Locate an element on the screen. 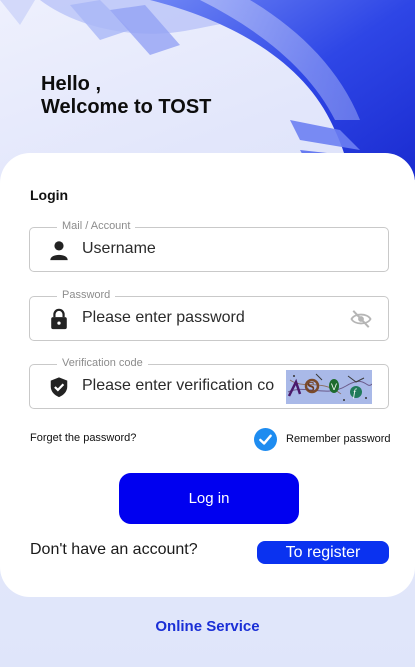 The image size is (415, 667). lock-icon is located at coordinates (59, 319).